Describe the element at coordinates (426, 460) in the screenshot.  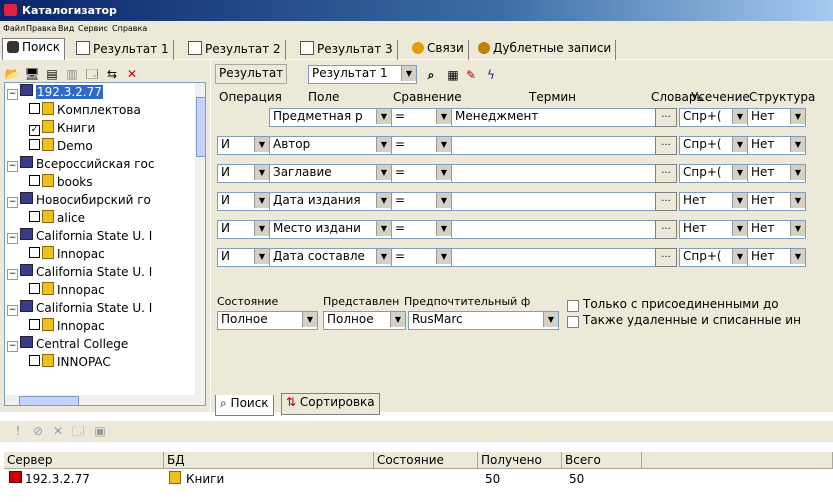
I see `column-header-state: Состояние` at that location.